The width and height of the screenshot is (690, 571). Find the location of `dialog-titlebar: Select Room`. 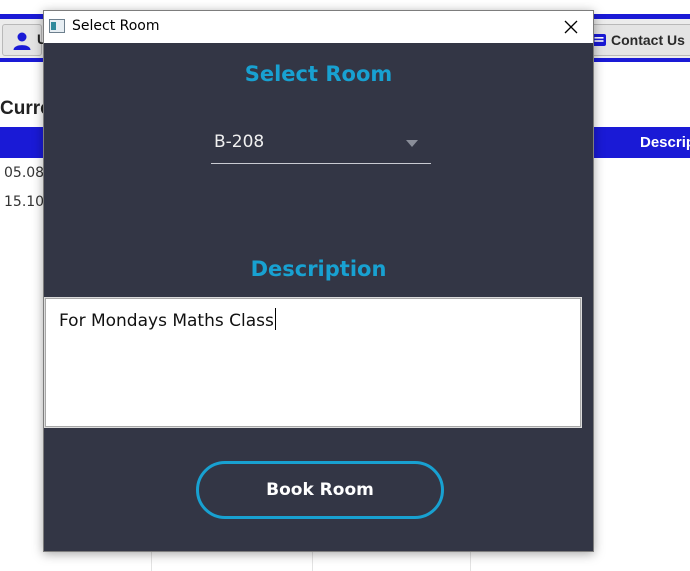

dialog-titlebar: Select Room is located at coordinates (318, 27).